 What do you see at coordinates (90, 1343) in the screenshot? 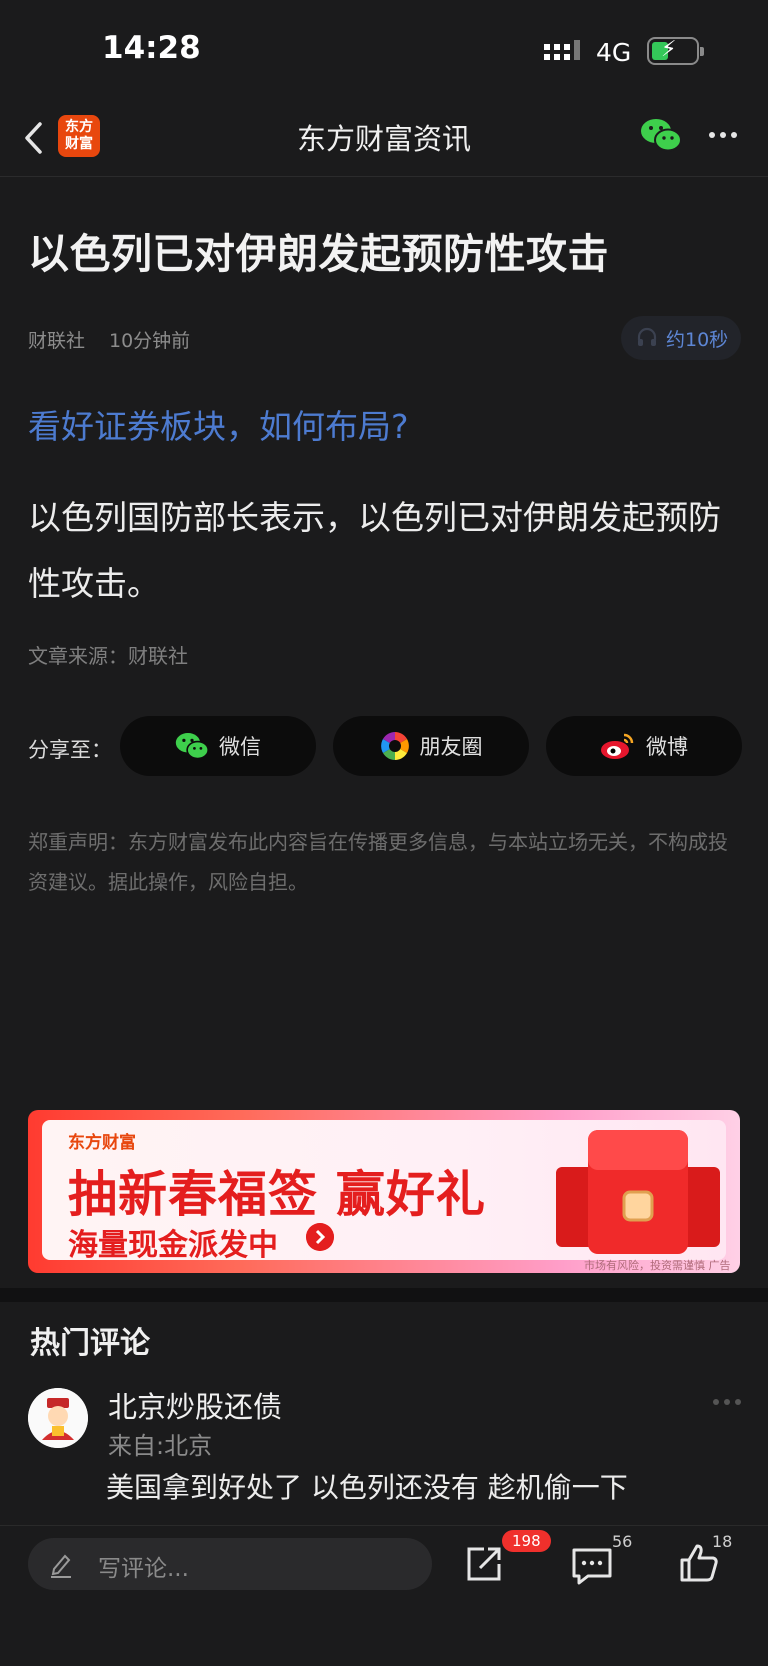
I see `comments-title: 热门评论` at bounding box center [90, 1343].